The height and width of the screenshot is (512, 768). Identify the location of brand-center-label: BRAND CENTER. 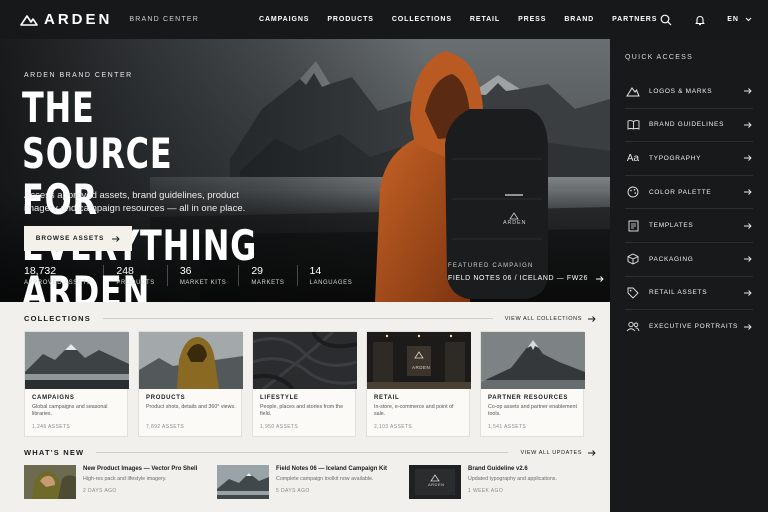
(164, 19).